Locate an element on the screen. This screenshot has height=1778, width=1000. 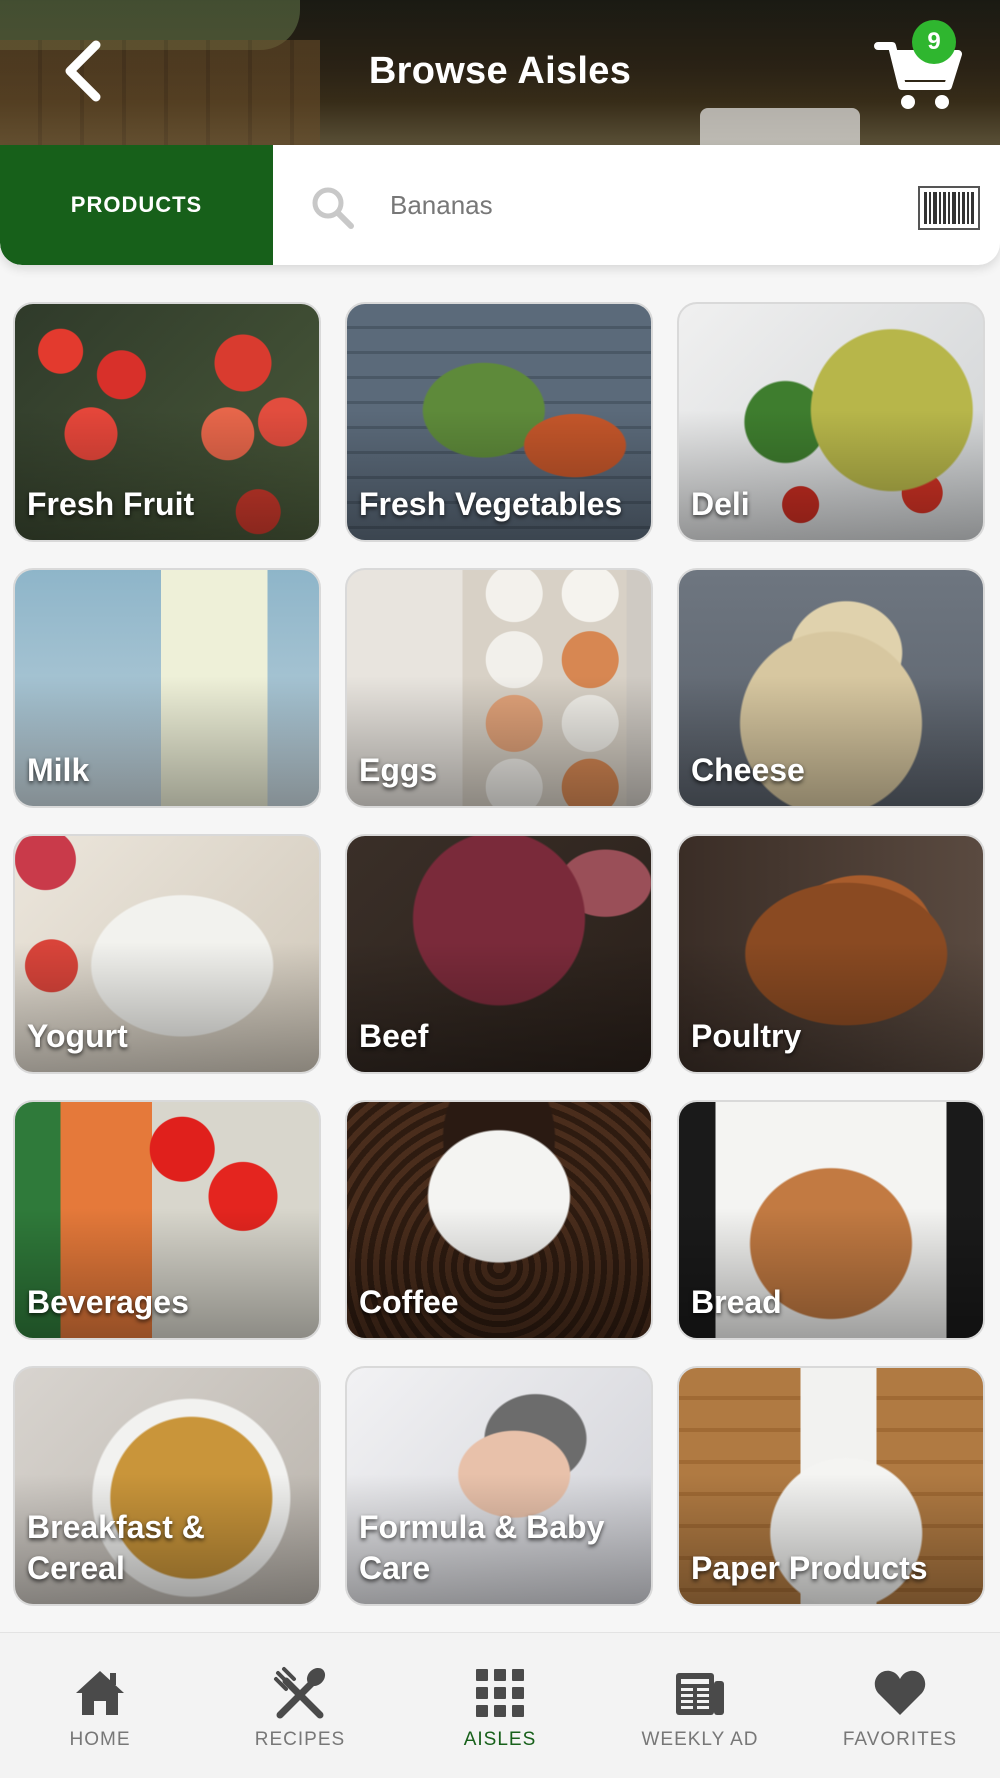
search-bar: PRODUCTS is located at coordinates (500, 205).